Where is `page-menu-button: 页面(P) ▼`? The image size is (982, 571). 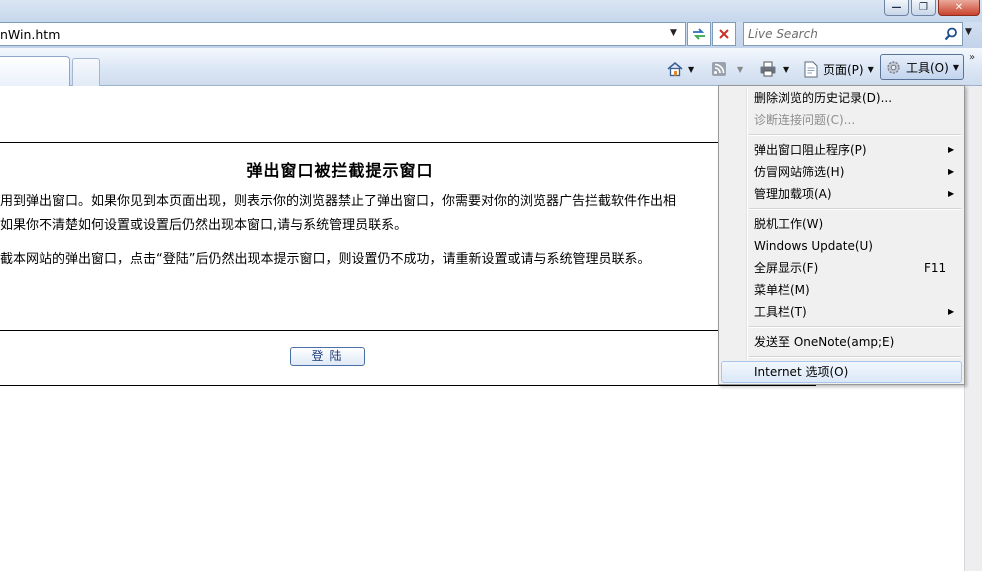 page-menu-button: 页面(P) ▼ is located at coordinates (838, 69).